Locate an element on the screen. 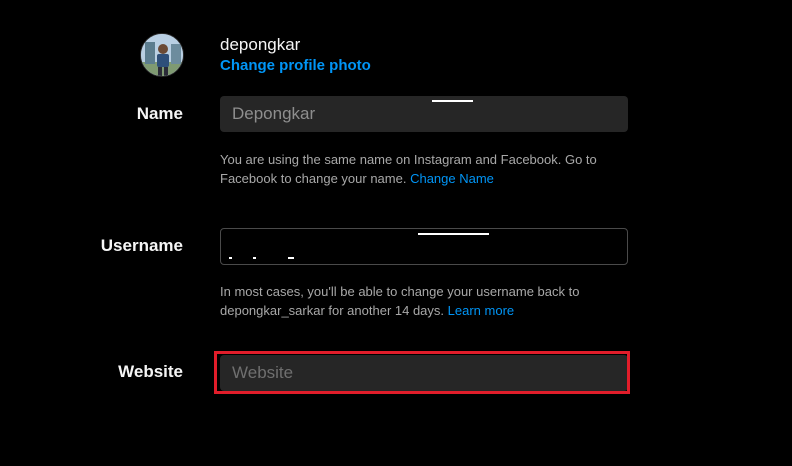  avatar is located at coordinates (162, 55).